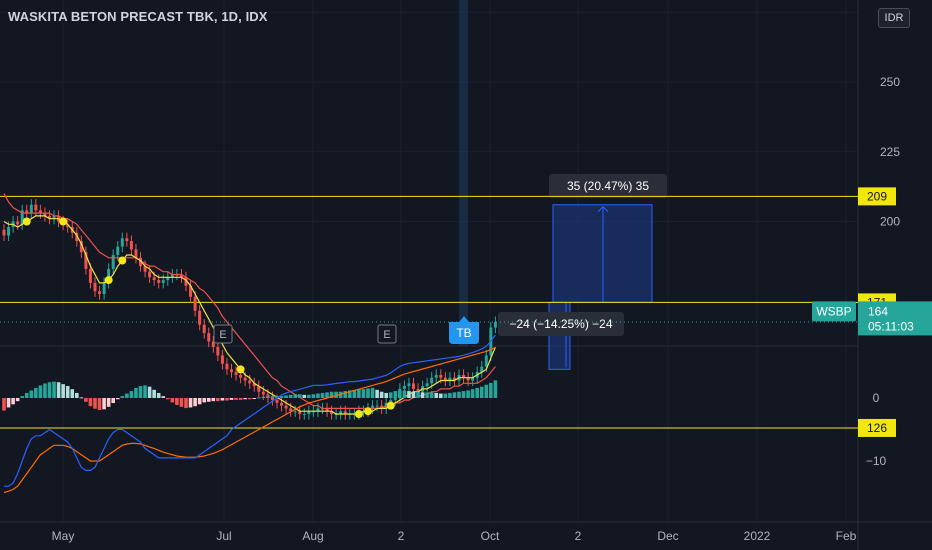 The width and height of the screenshot is (932, 550). Describe the element at coordinates (560, 324) in the screenshot. I see `measure-down-label: −24 (−14.25%) −24` at that location.